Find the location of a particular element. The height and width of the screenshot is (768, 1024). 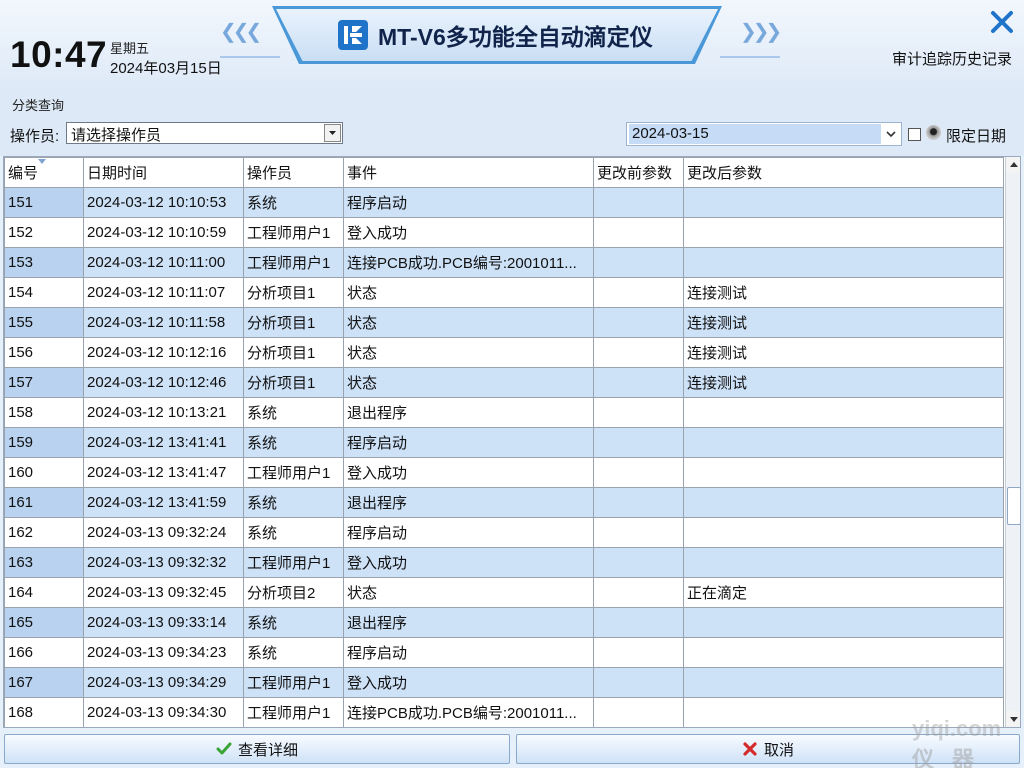

date-select: 2024-03-15 is located at coordinates (764, 134).